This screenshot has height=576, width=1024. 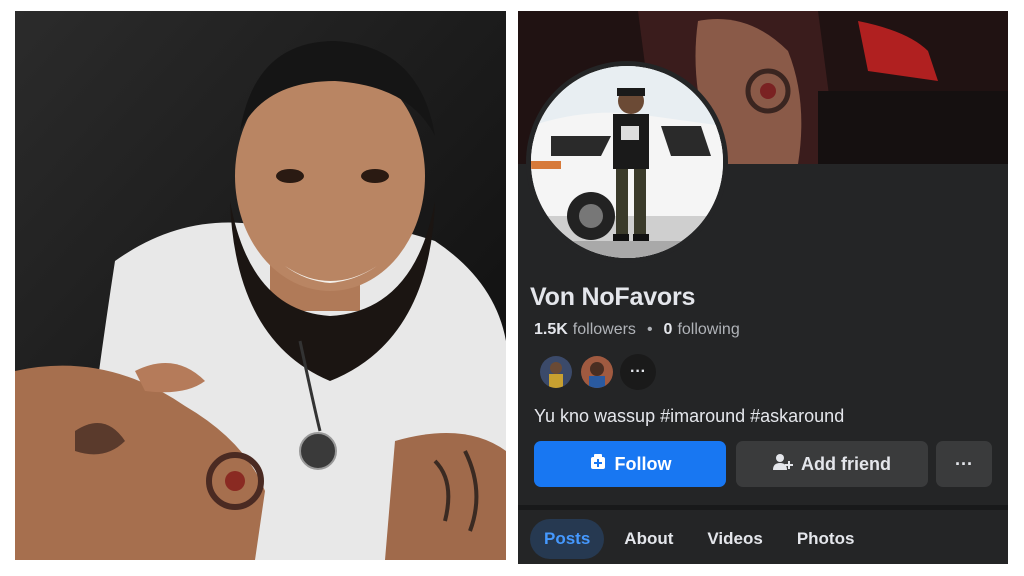 What do you see at coordinates (826, 539) in the screenshot?
I see `tab-photos: Photos` at bounding box center [826, 539].